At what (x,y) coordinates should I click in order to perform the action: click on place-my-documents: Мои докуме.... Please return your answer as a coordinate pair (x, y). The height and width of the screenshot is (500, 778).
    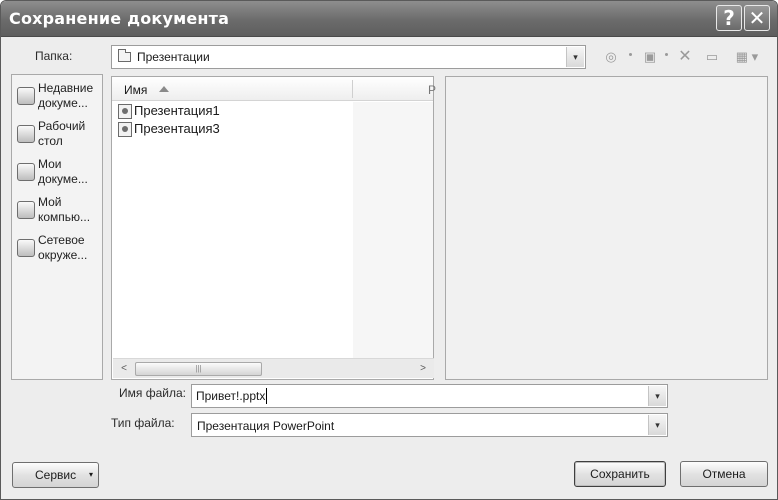
    Looking at the image, I should click on (57, 175).